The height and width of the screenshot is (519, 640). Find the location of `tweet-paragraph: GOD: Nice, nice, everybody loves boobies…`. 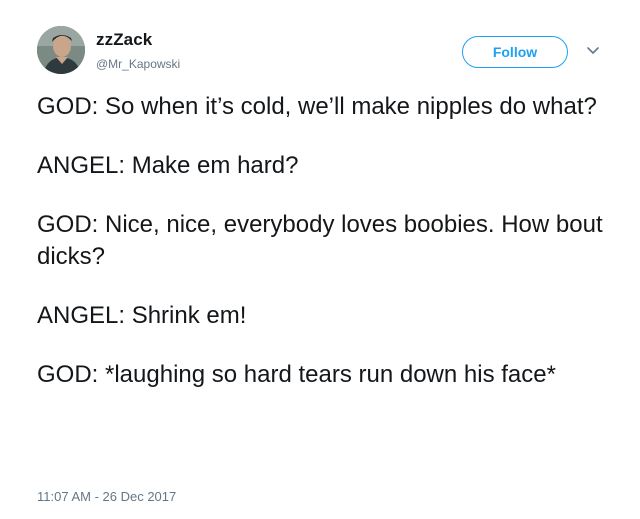

tweet-paragraph: GOD: Nice, nice, everybody loves boobies… is located at coordinates (320, 240).